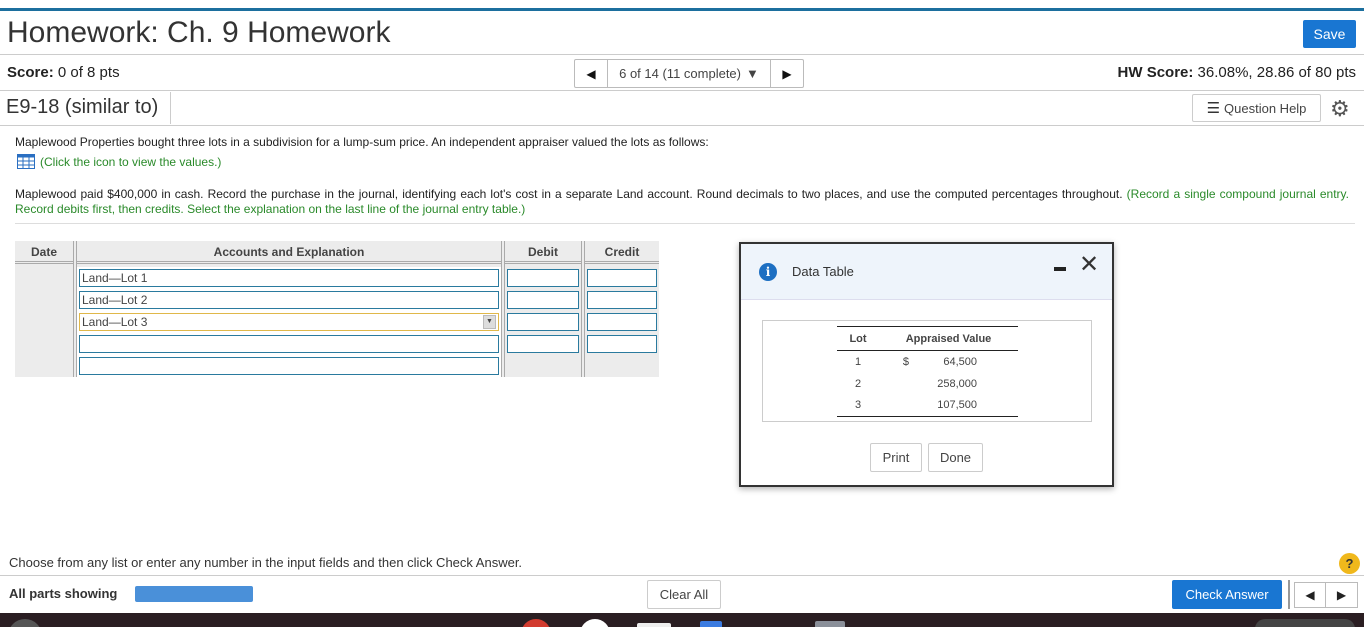 The image size is (1364, 627). Describe the element at coordinates (622, 252) in the screenshot. I see `header-credit: Credit` at that location.